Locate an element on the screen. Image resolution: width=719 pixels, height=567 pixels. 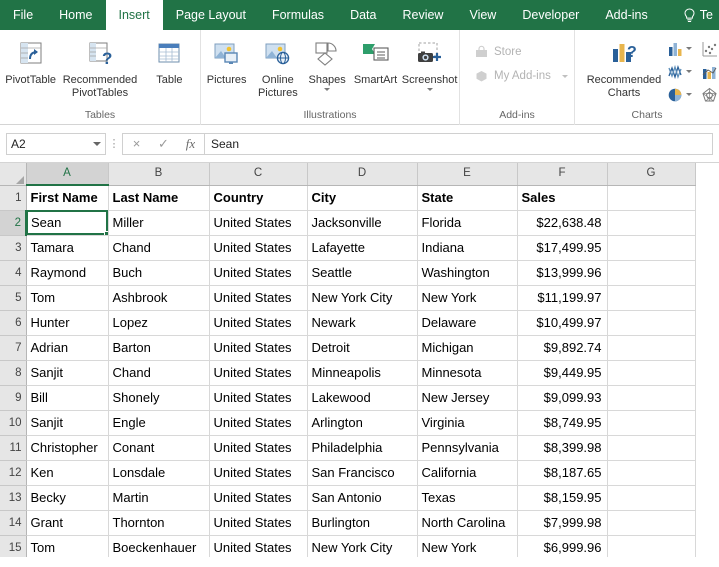
combo-chart-button is located at coordinates (710, 72).